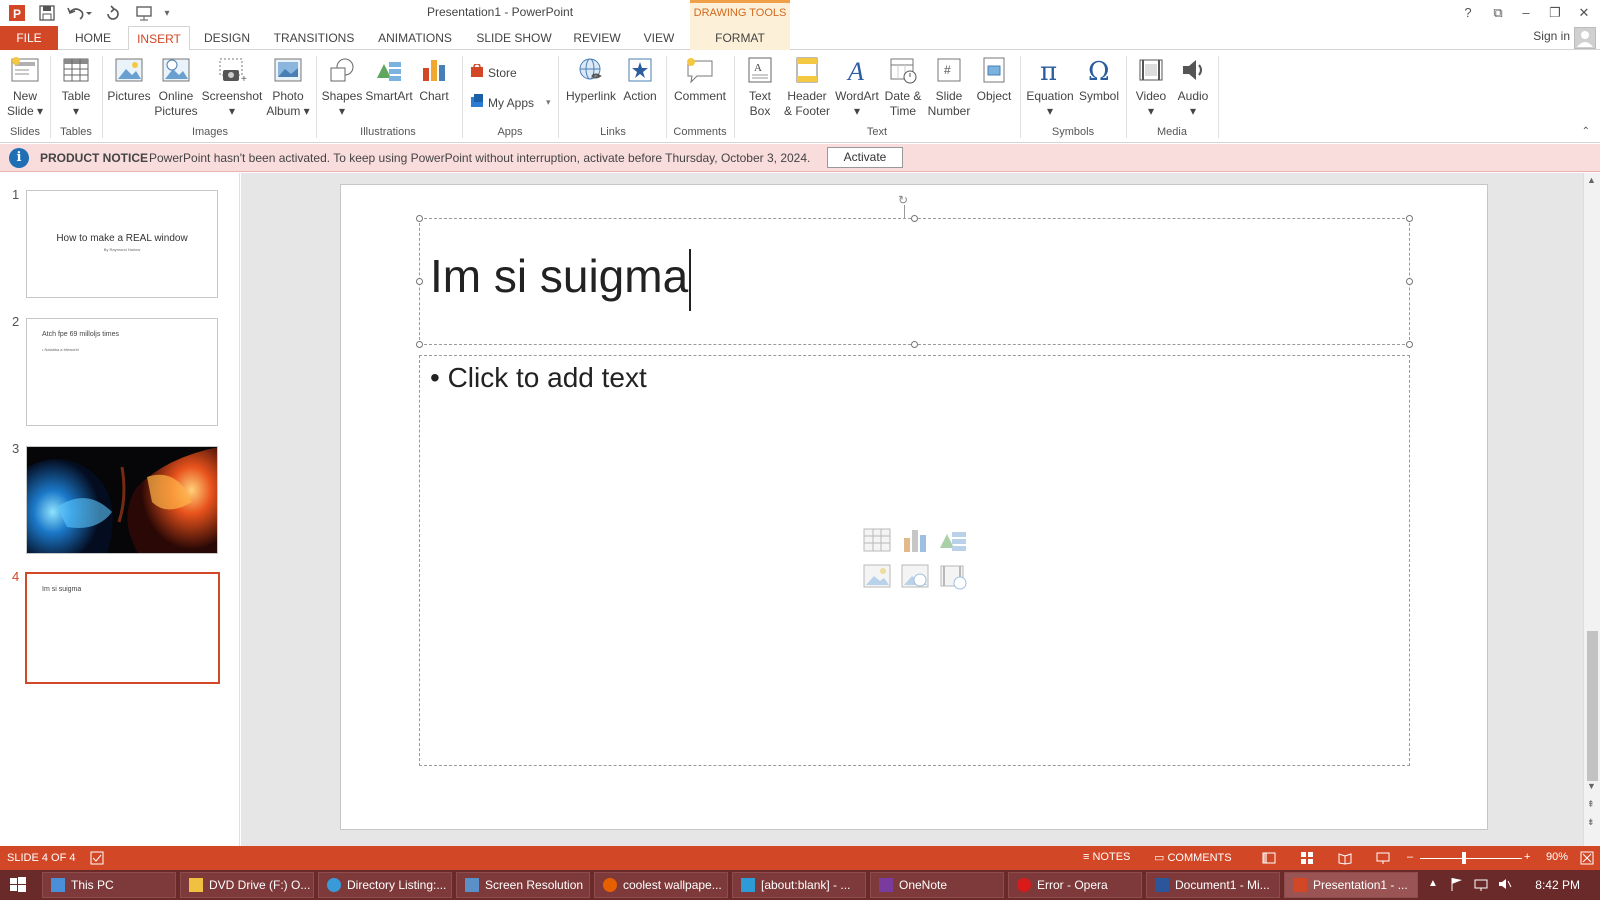 The width and height of the screenshot is (1600, 900). What do you see at coordinates (807, 86) in the screenshot?
I see `header-footer-button: Header & Footer` at bounding box center [807, 86].